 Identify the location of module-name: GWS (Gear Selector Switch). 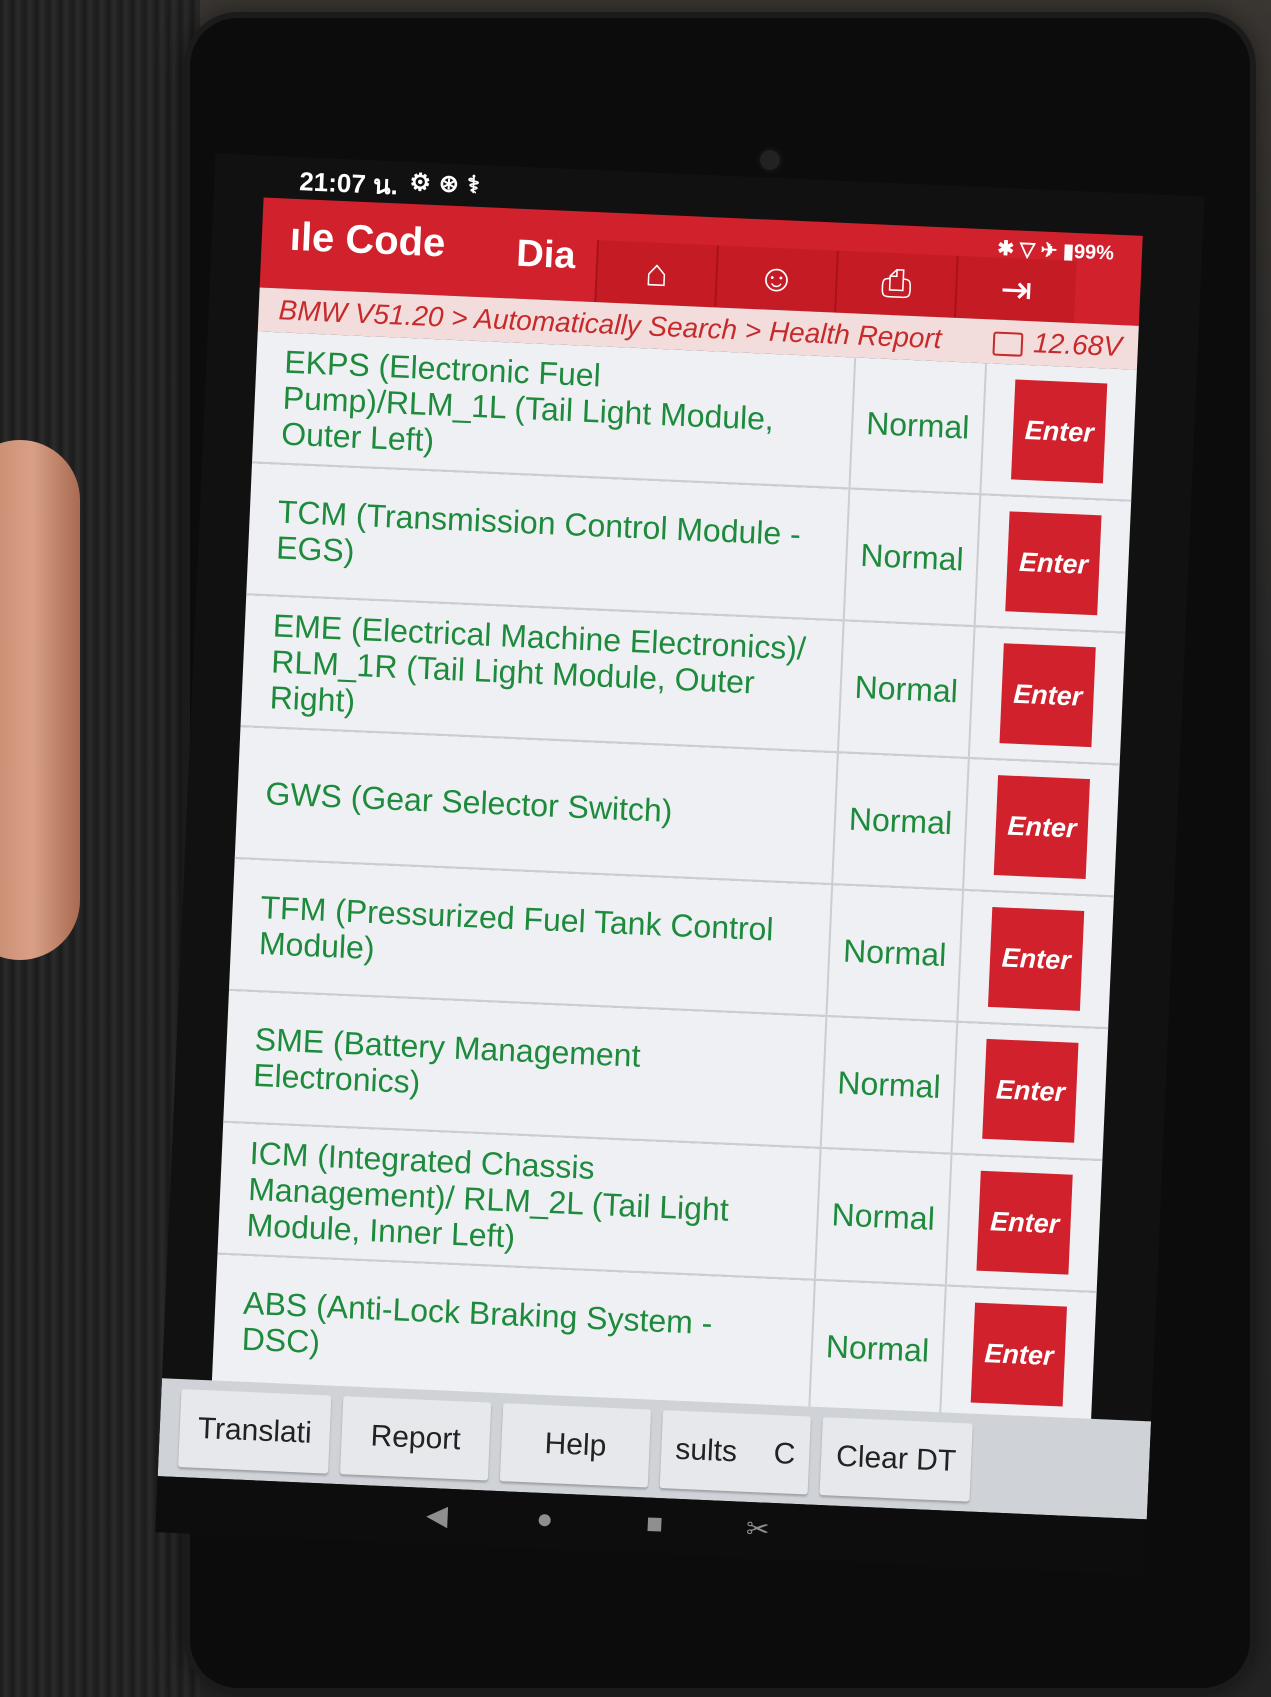
(536, 805).